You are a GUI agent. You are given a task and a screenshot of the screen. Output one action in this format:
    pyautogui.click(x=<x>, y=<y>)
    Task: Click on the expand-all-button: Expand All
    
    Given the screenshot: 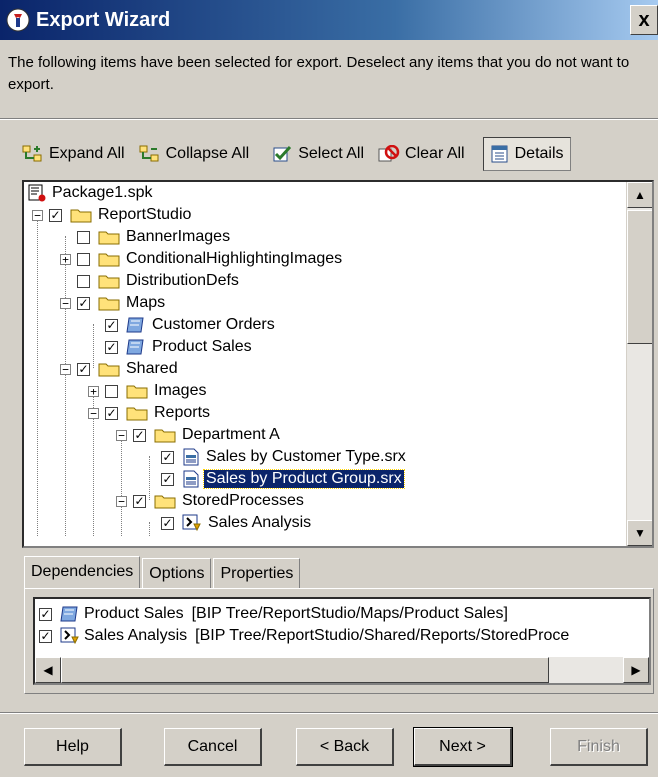 What is the action you would take?
    pyautogui.click(x=73, y=154)
    